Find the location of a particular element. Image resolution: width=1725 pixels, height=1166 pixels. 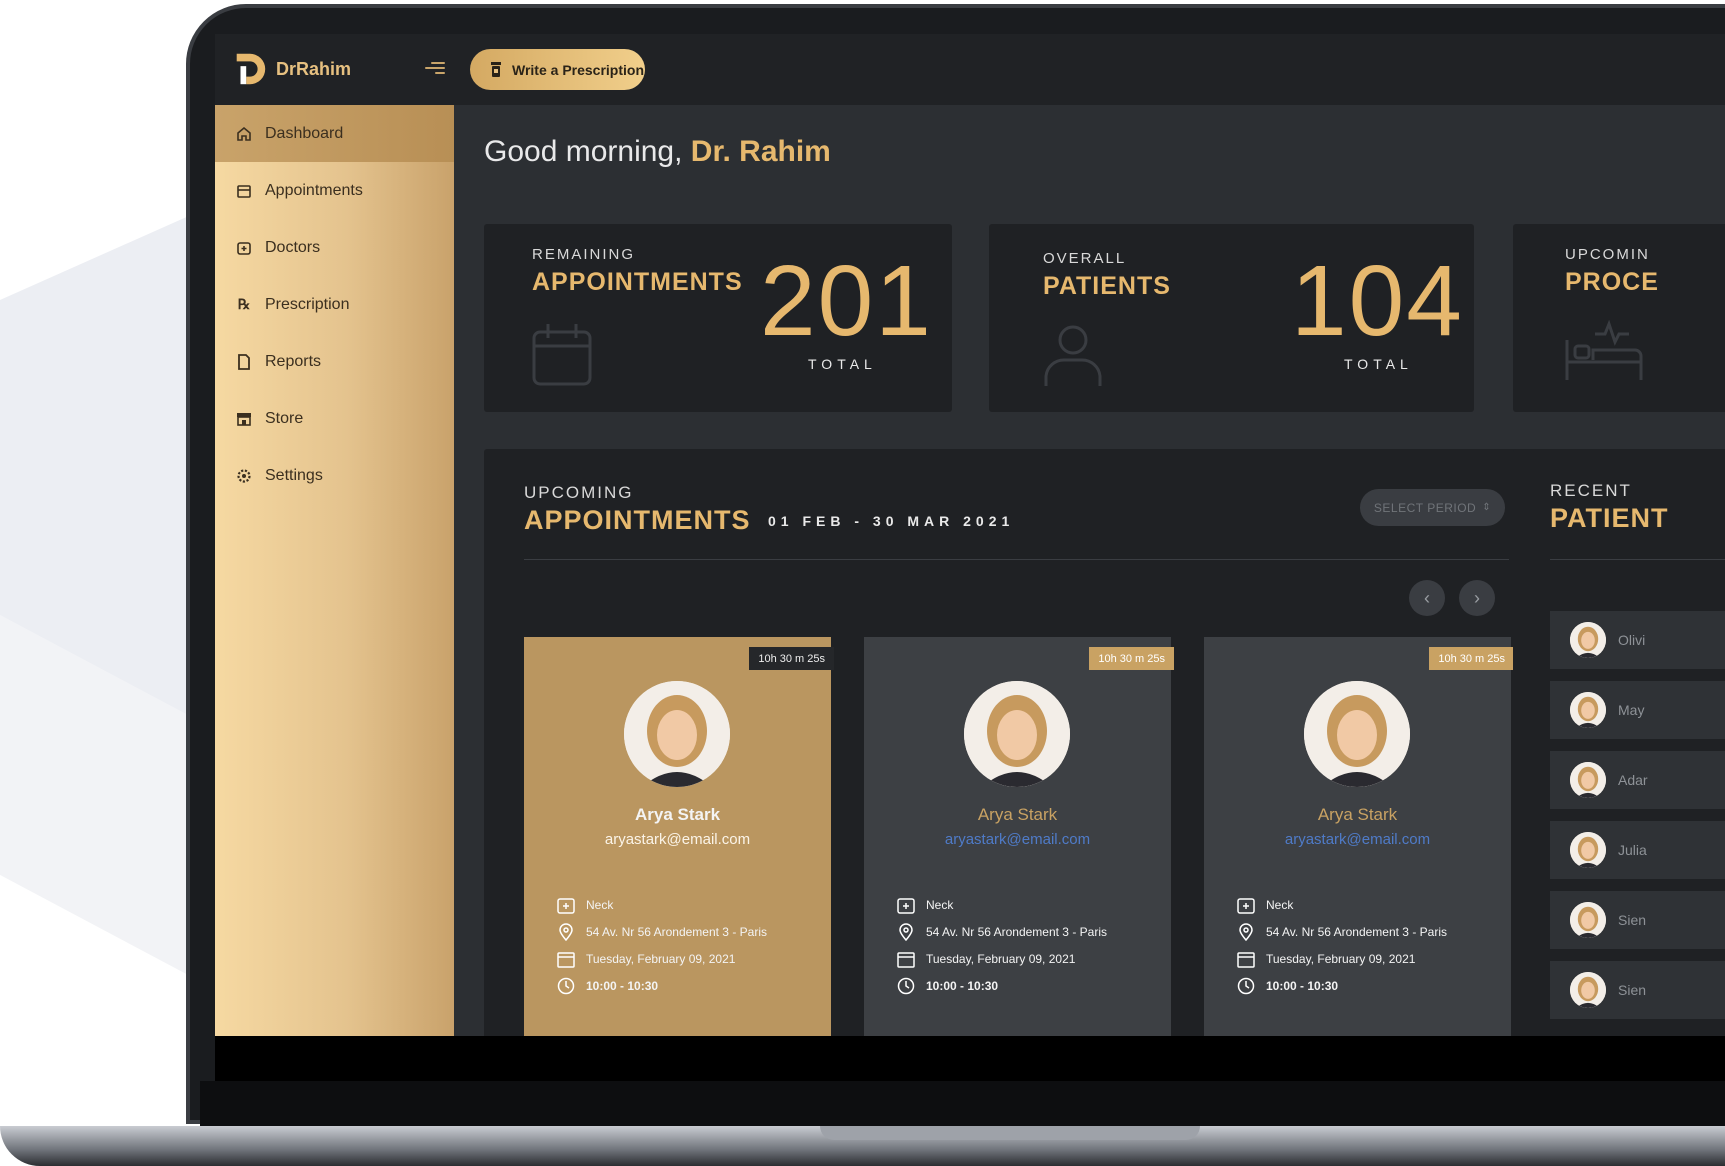

stat-value: 201 is located at coordinates (846, 301).